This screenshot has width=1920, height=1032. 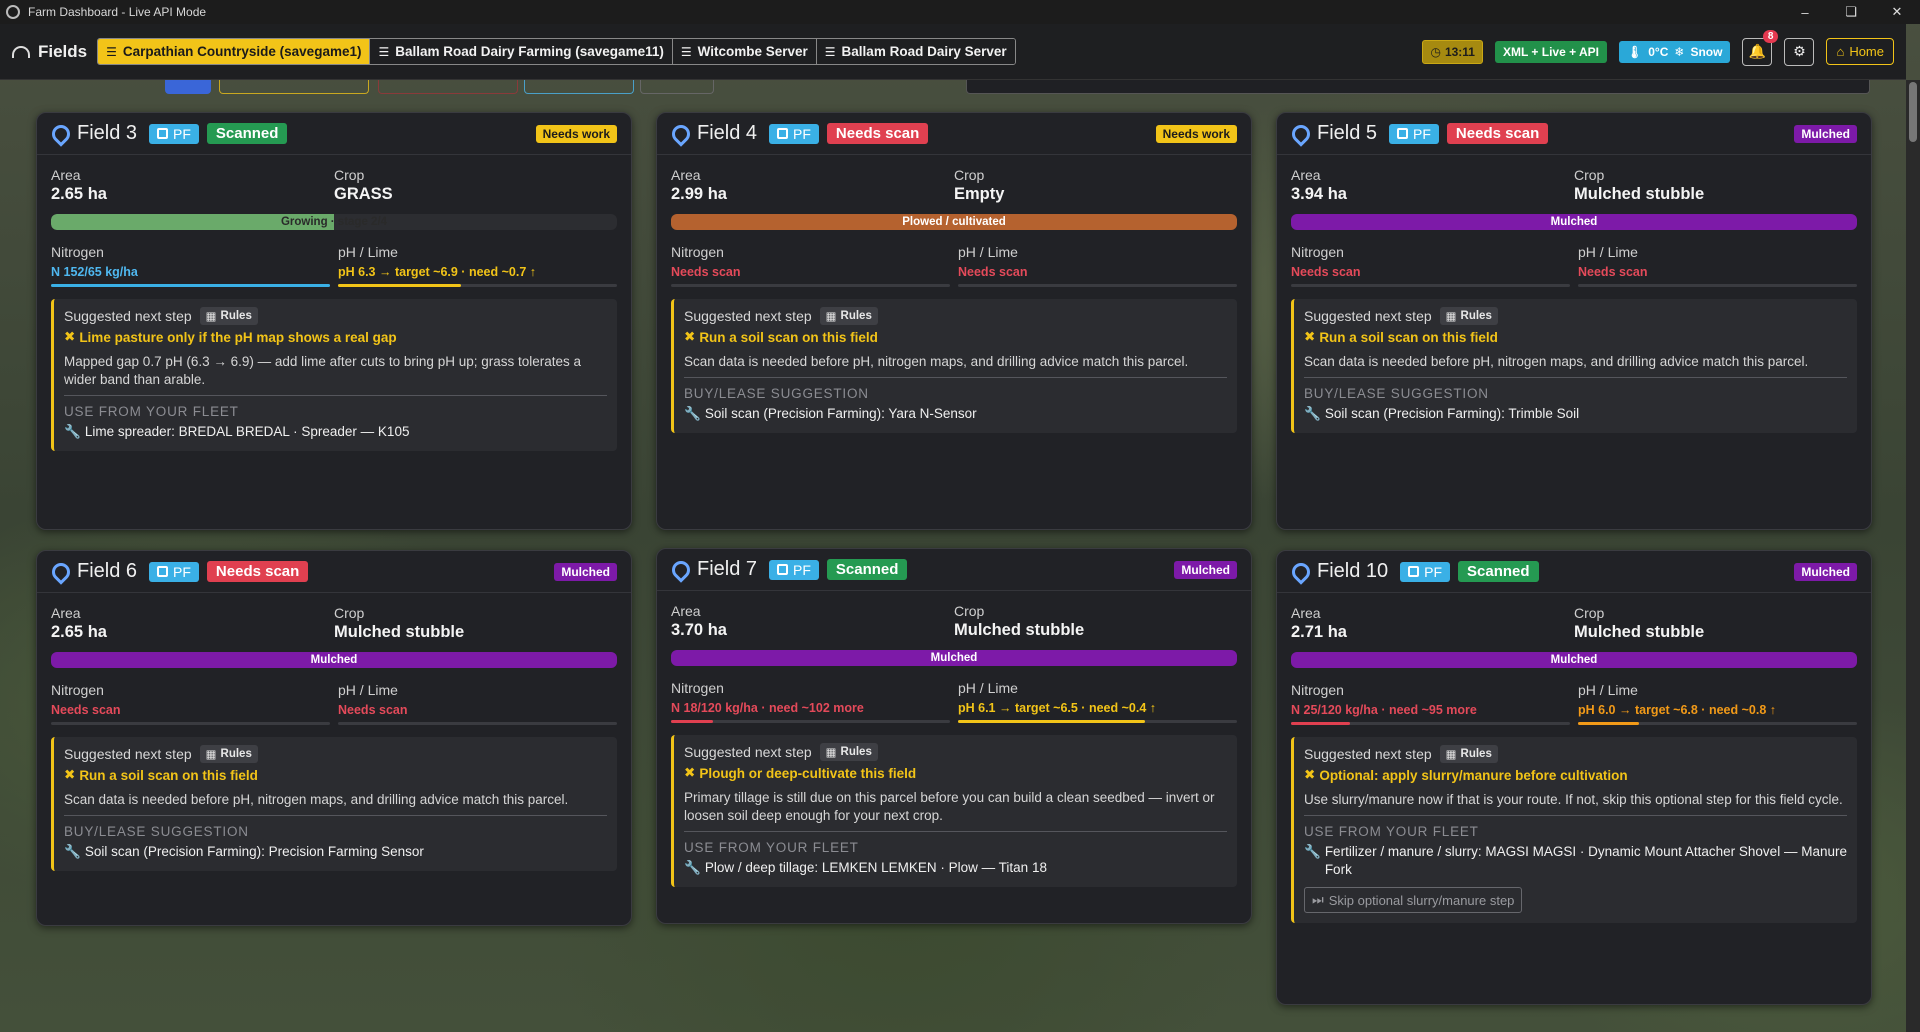 What do you see at coordinates (1497, 133) in the screenshot?
I see `scan-status-badge: Needs scan` at bounding box center [1497, 133].